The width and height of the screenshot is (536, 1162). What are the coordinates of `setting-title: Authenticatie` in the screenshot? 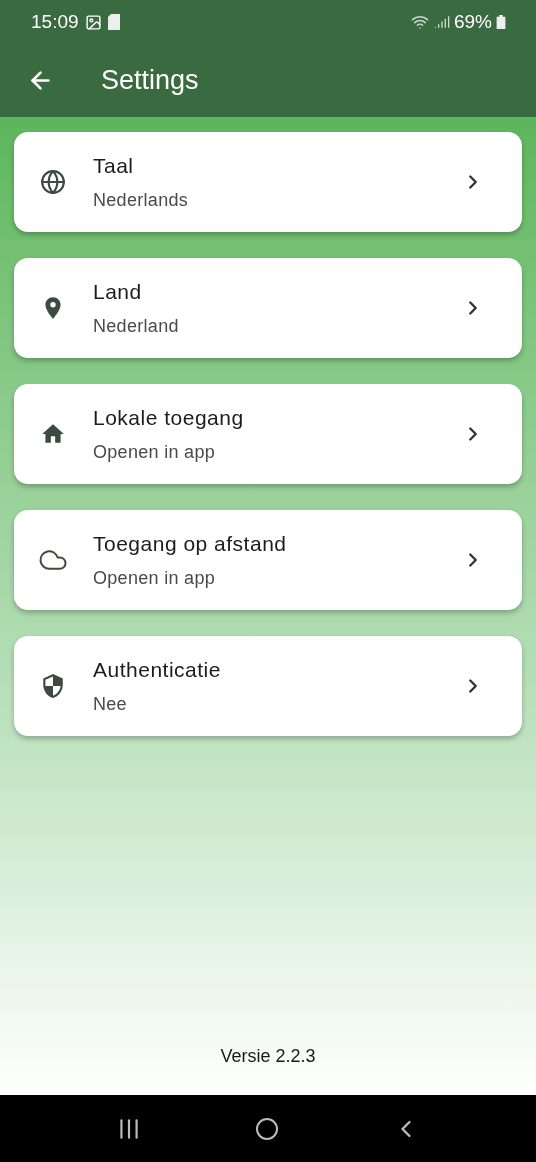 It's located at (157, 669).